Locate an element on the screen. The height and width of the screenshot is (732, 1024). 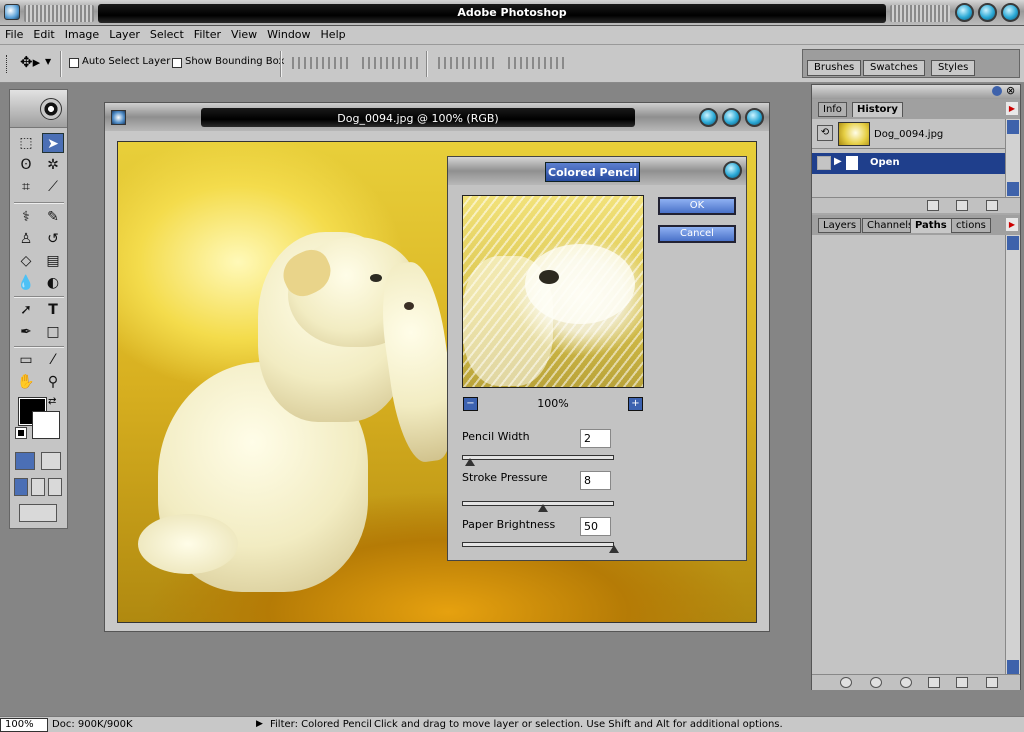
swap-colors-icon: ⇄ is located at coordinates (52, 401).